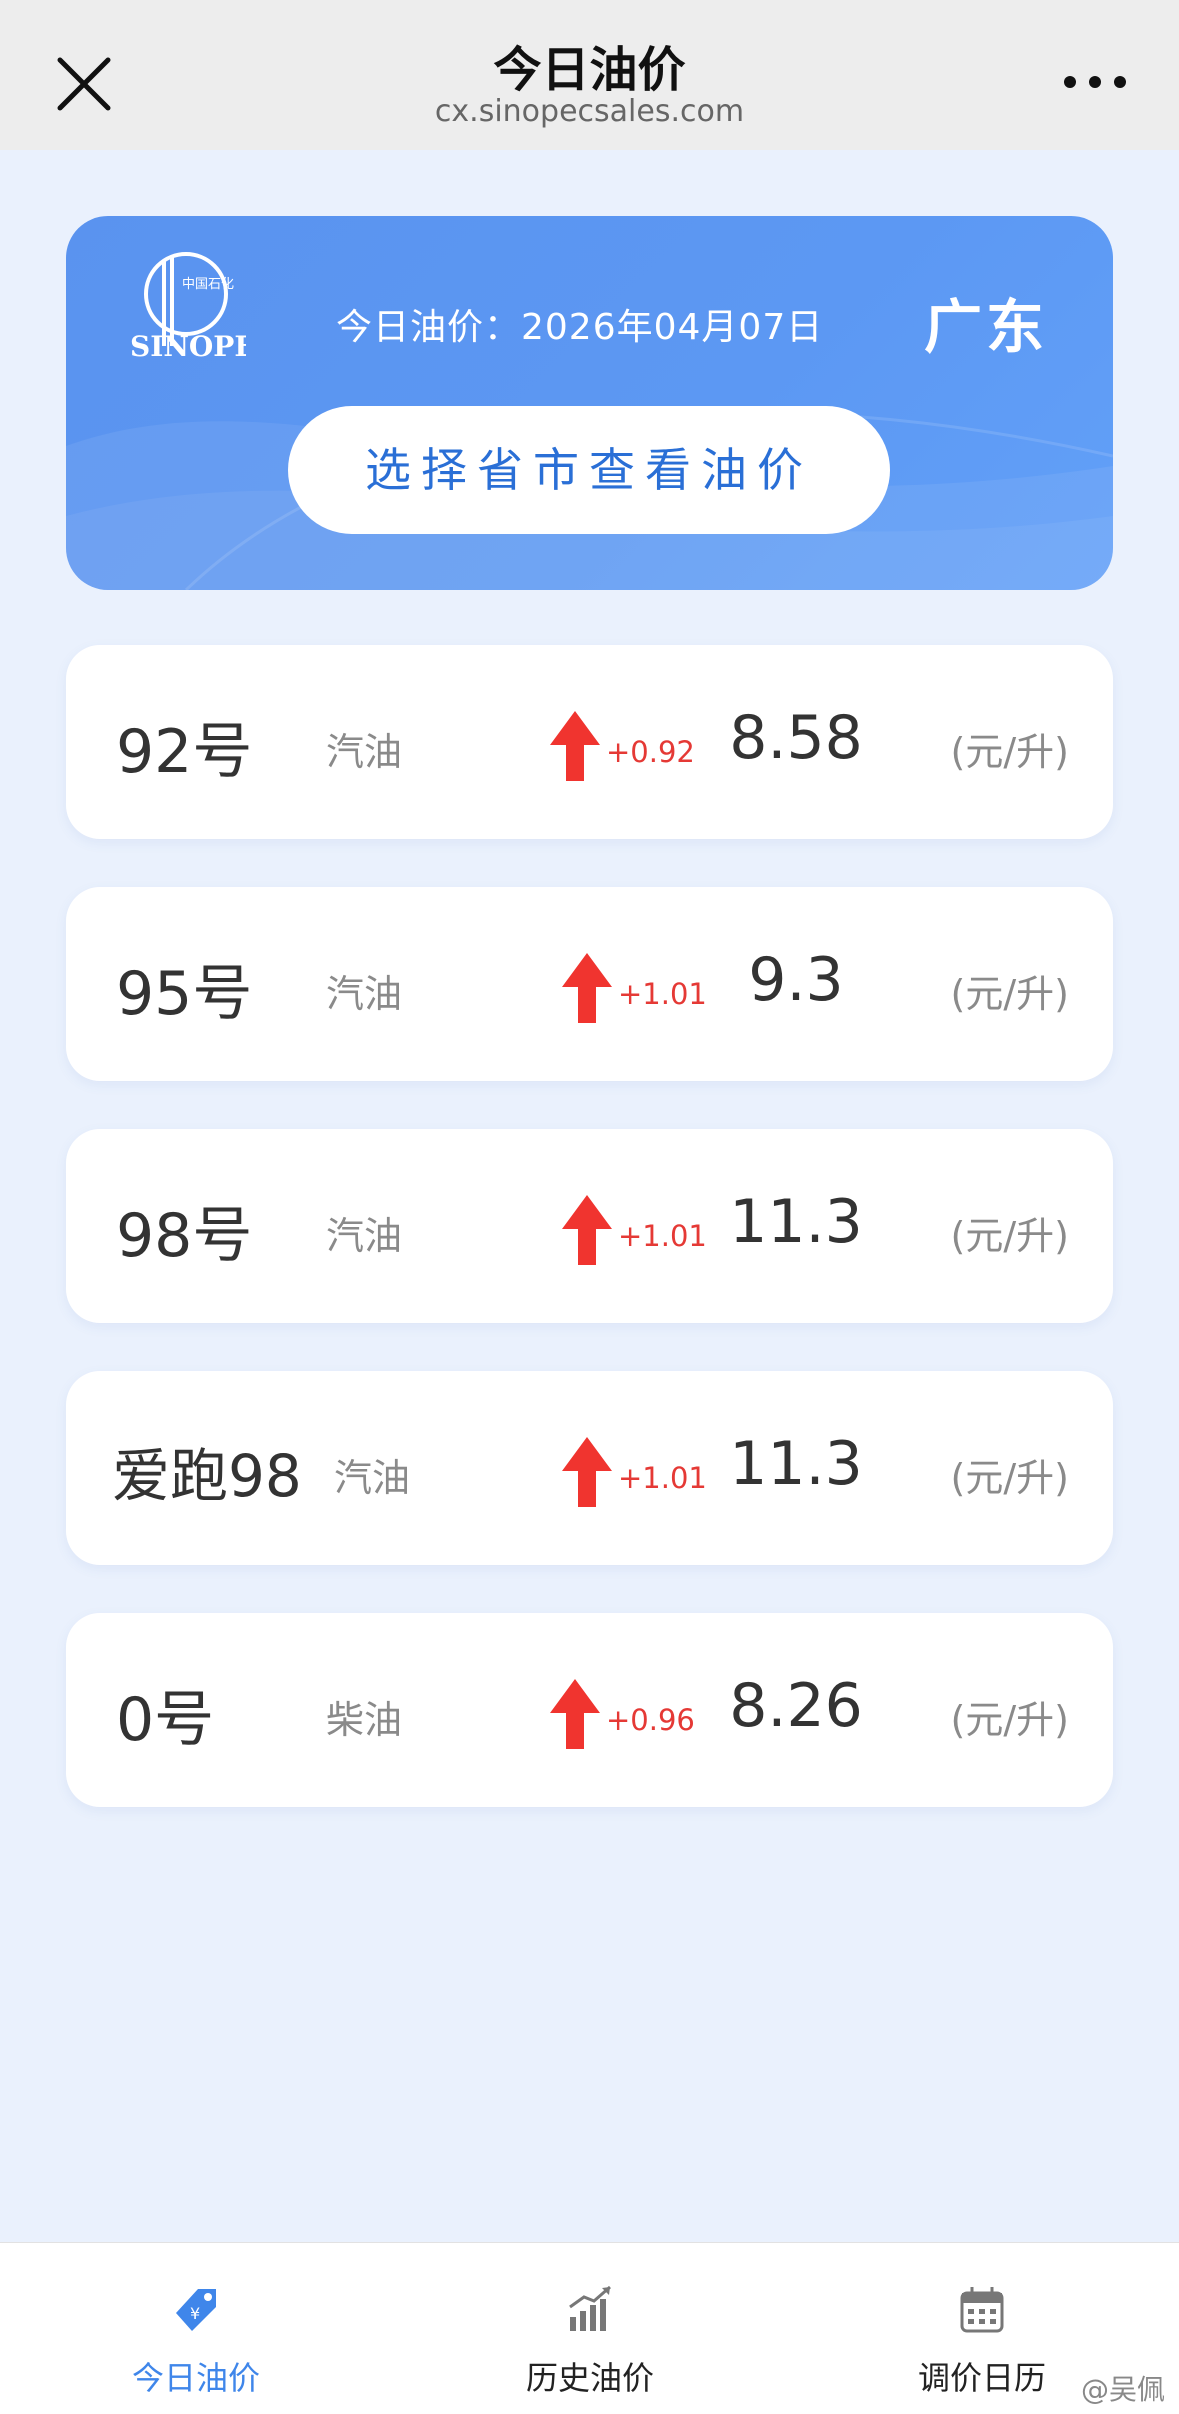 The image size is (1179, 2414). I want to click on bar-chart-icon, so click(590, 2308).